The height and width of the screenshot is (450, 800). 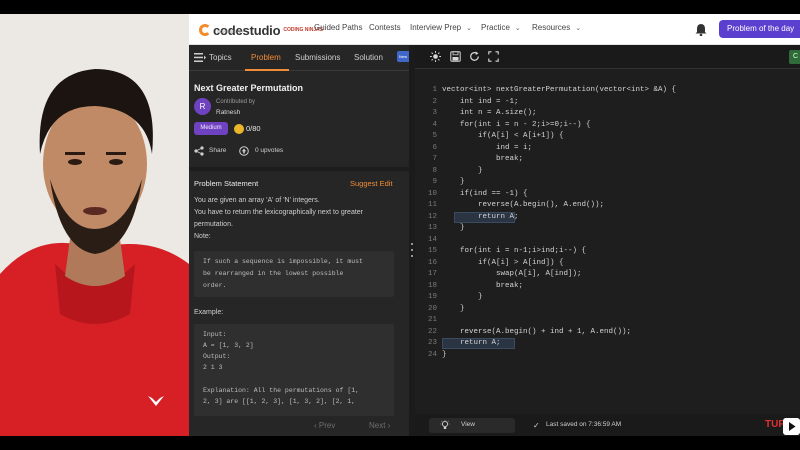 What do you see at coordinates (523, 205) in the screenshot?
I see `code-line: reverse(A.begin(), A.end());` at bounding box center [523, 205].